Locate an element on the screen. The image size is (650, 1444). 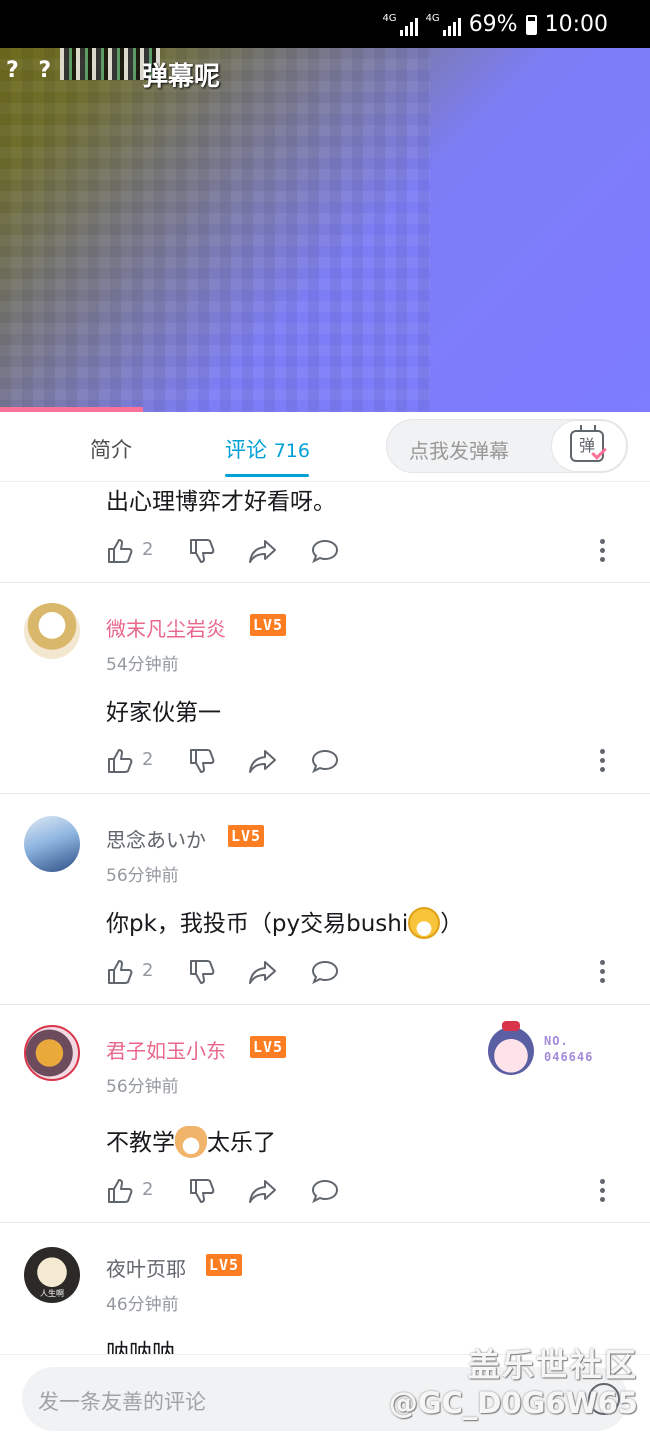
danmaku-input-placeholder: 点我发弹幕 is located at coordinates (459, 451).